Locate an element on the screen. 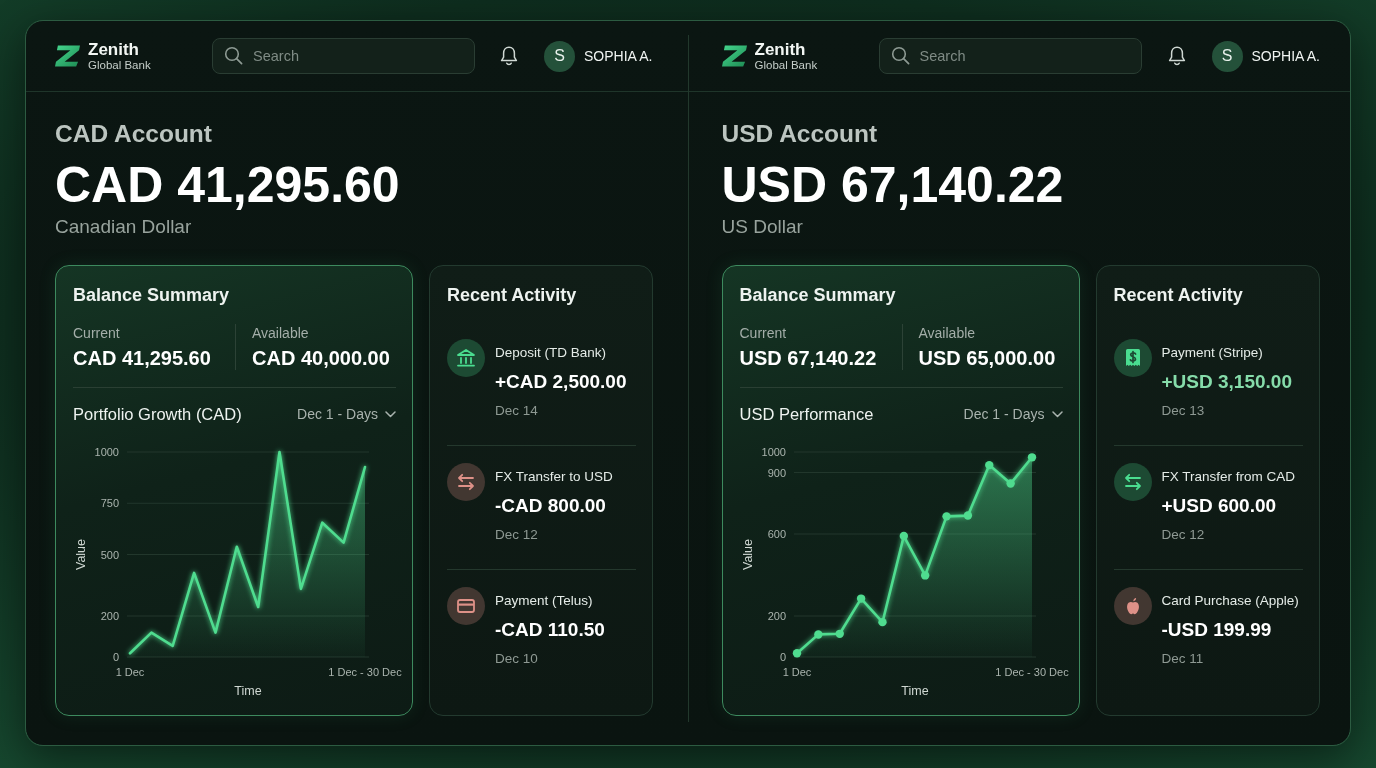 This screenshot has width=1376, height=768. account-title: USD Account is located at coordinates (800, 134).